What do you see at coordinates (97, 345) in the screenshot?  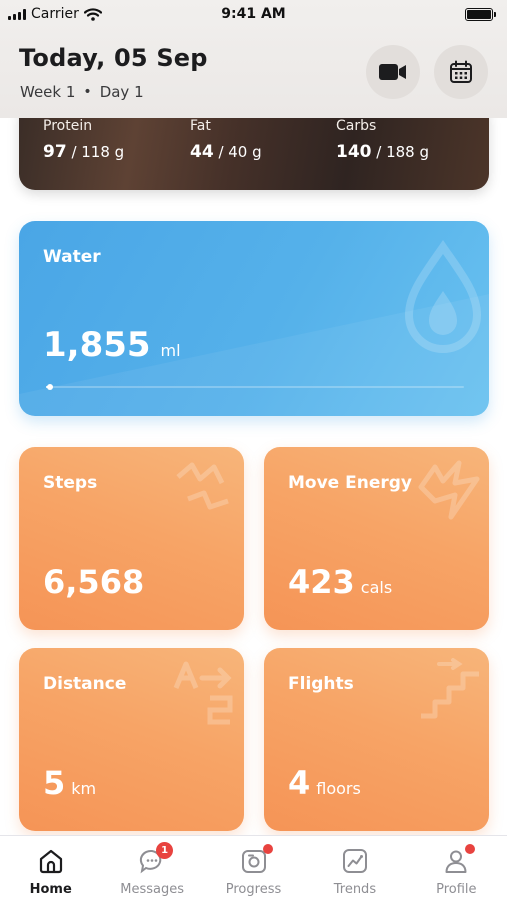 I see `water-amount: 1,855` at bounding box center [97, 345].